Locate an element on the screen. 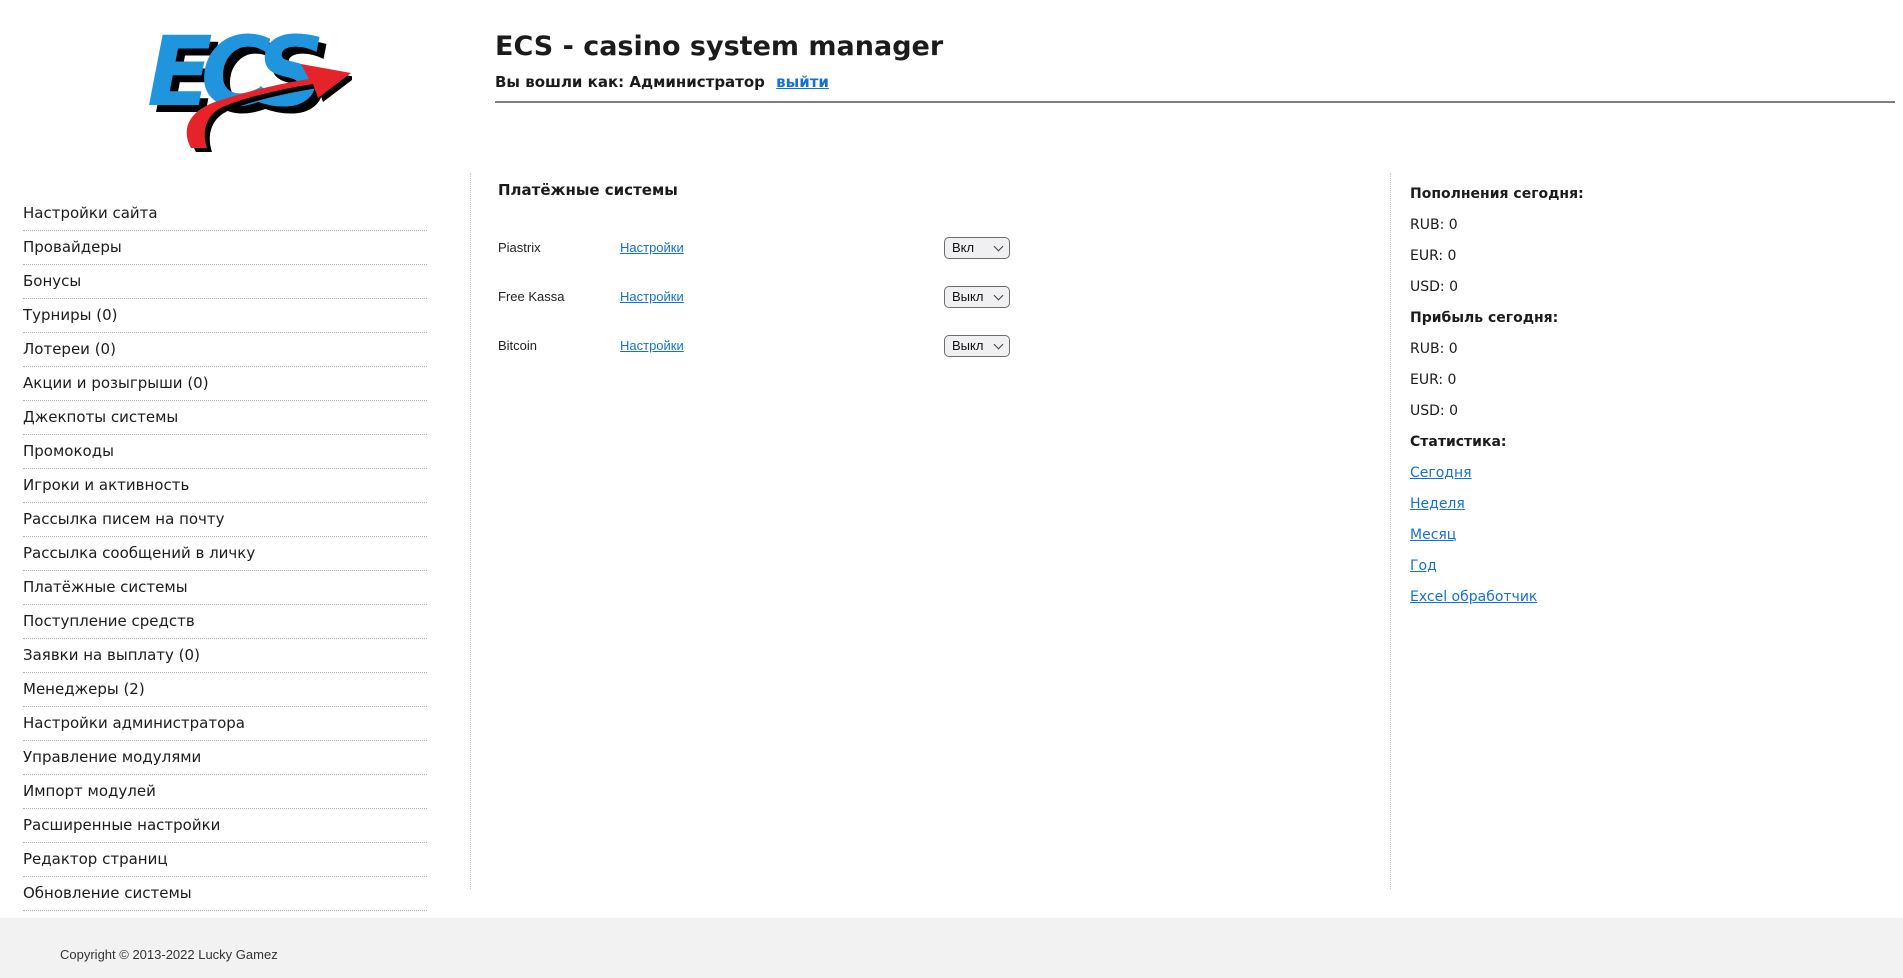  ecs-logo-image: ECS ECS is located at coordinates (251, 84).